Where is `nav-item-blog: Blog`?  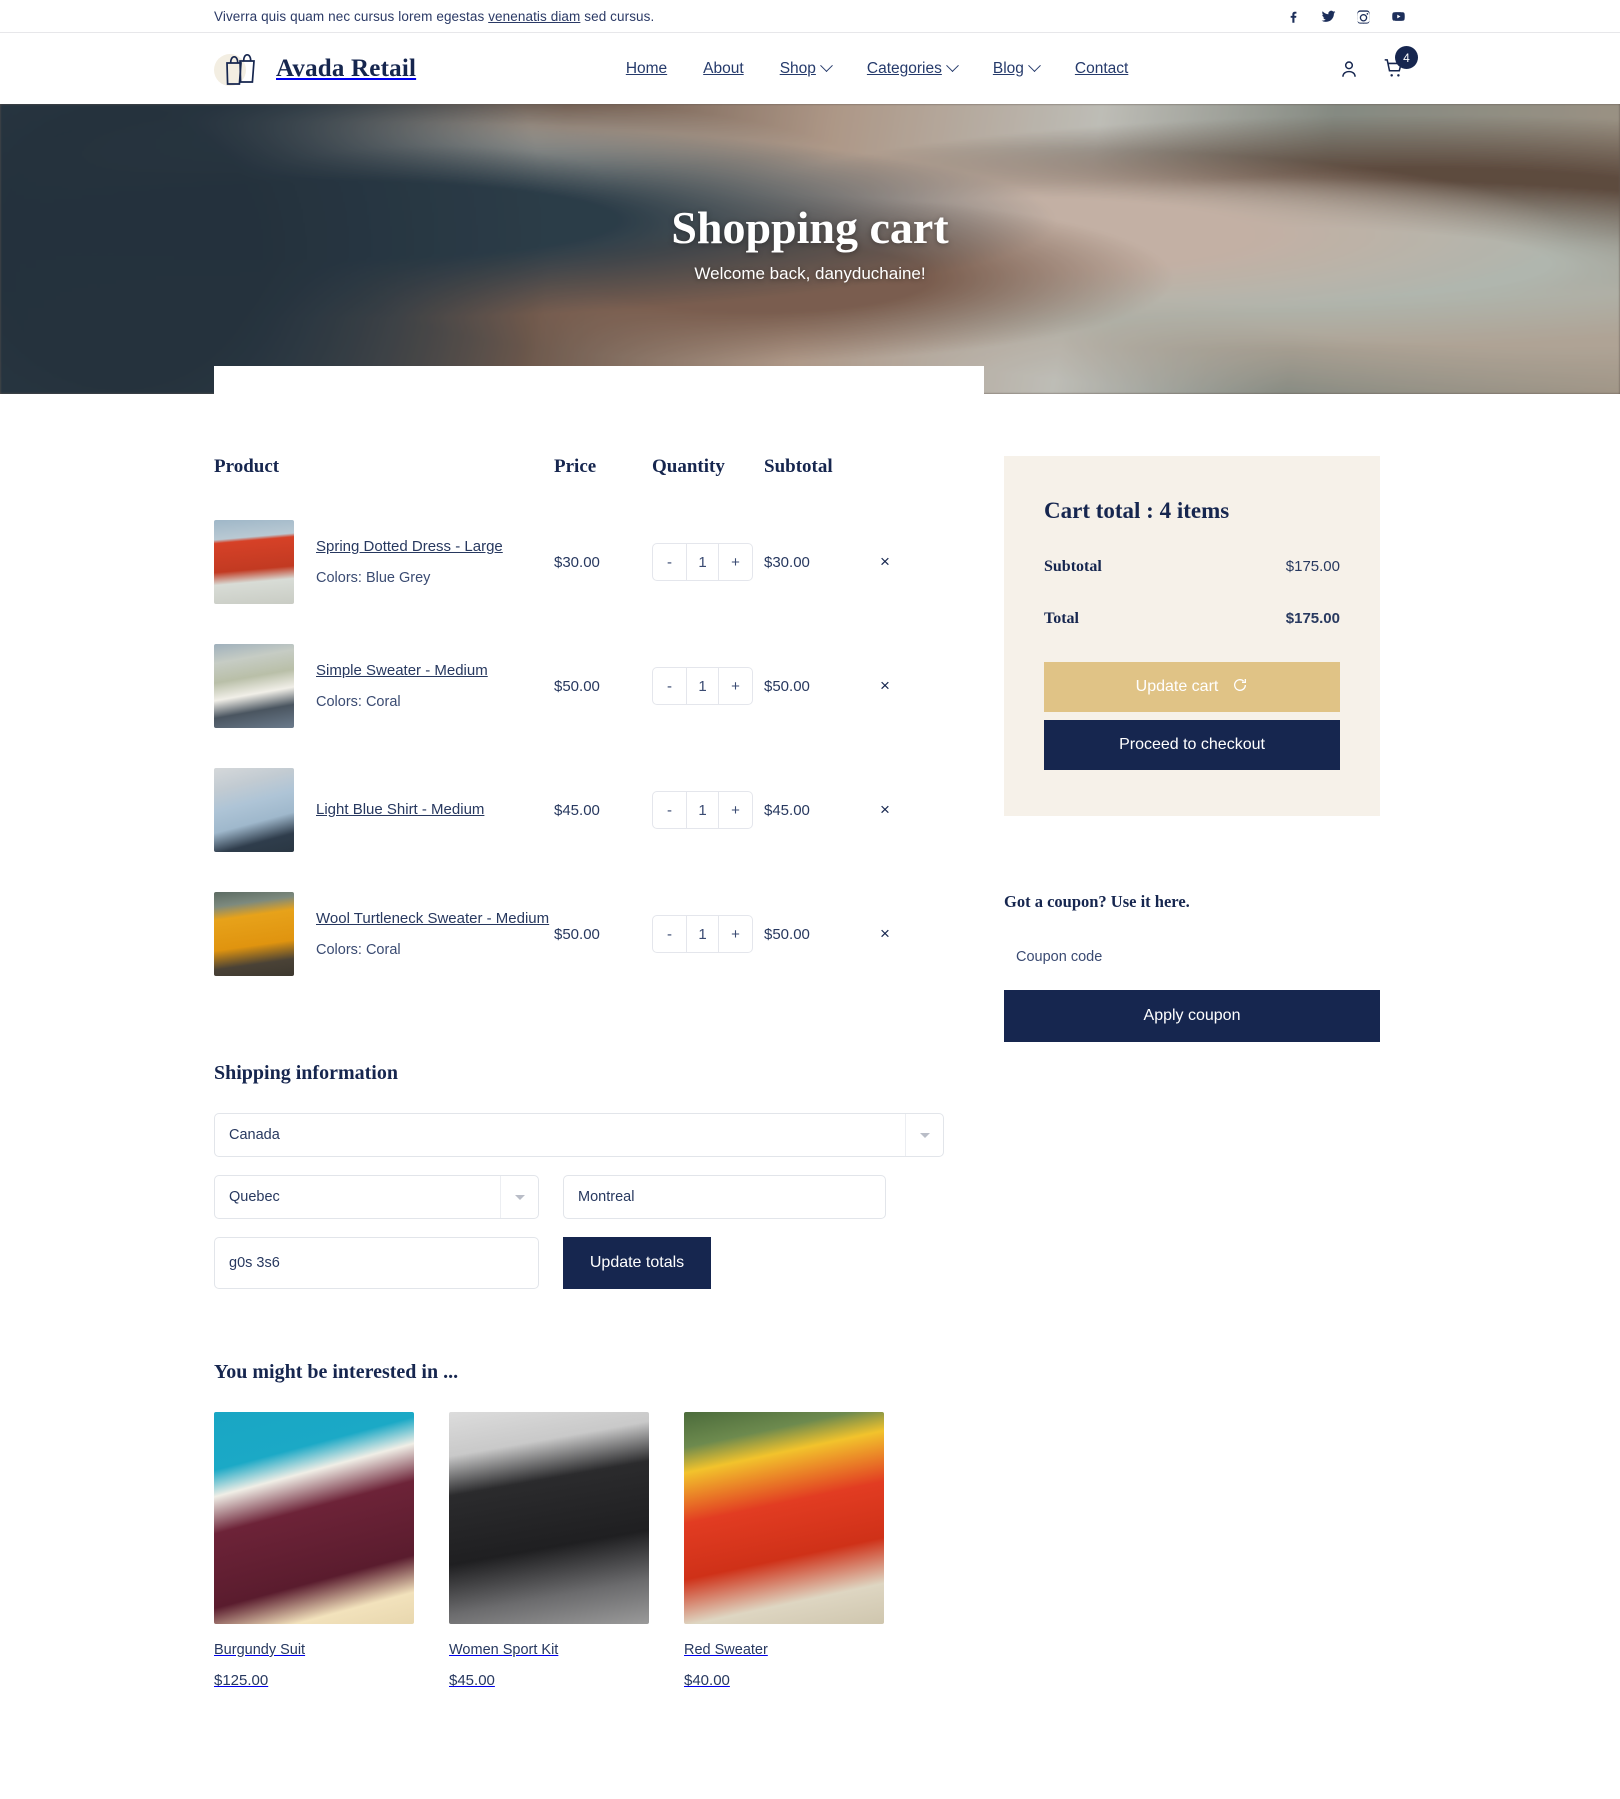
nav-item-blog: Blog is located at coordinates (1017, 68).